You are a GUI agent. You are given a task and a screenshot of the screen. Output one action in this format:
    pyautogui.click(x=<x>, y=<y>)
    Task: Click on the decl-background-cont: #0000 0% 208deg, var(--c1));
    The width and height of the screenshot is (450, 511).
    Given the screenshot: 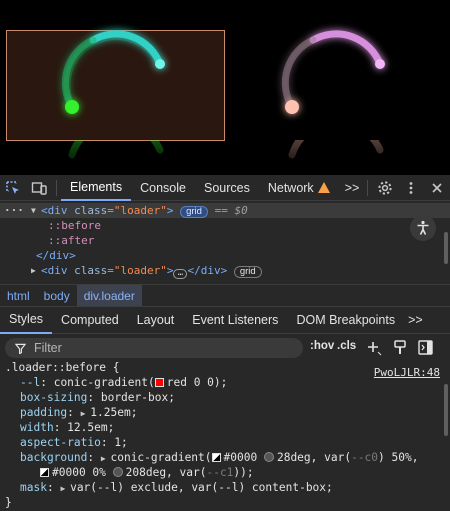 What is the action you would take?
    pyautogui.click(x=147, y=472)
    